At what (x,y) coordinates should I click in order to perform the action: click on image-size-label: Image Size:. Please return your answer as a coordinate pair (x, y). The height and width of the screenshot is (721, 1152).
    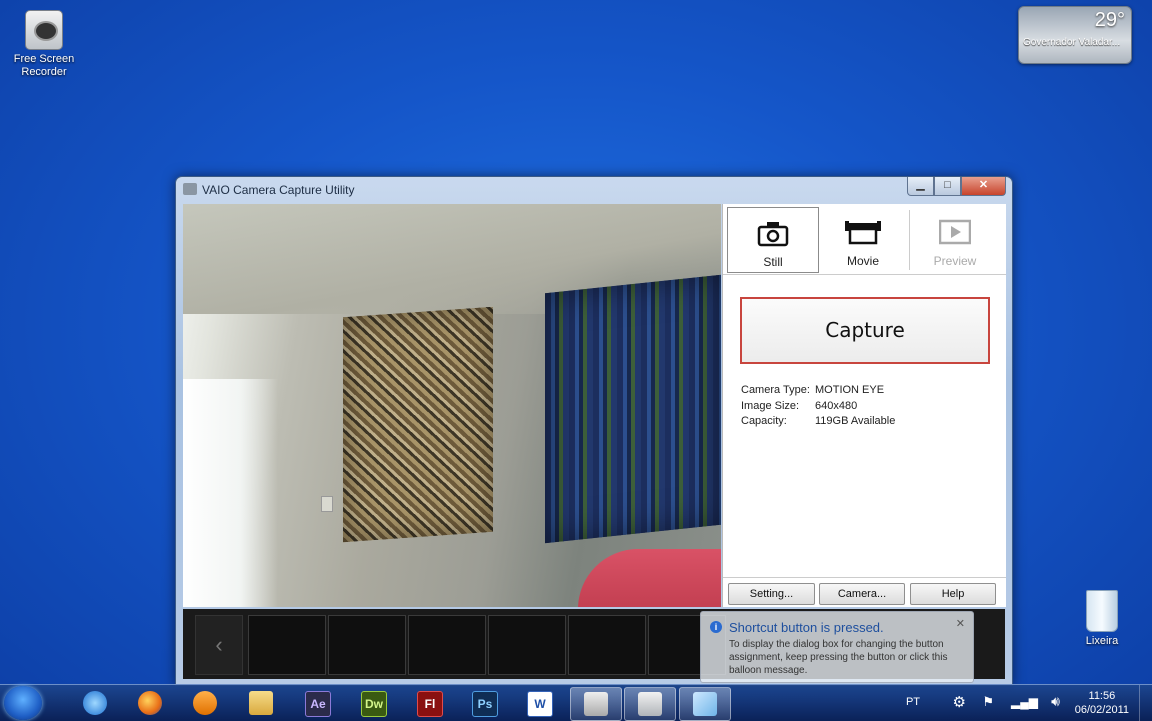
    Looking at the image, I should click on (770, 405).